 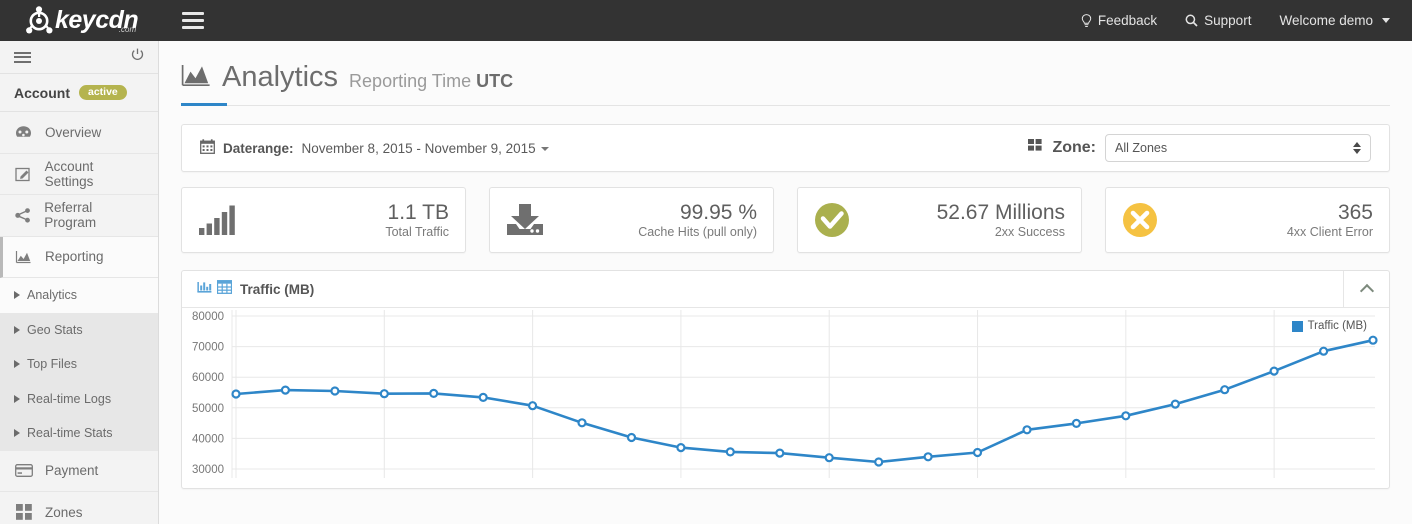 I want to click on keycdn-logo-icon, so click(x=39, y=20).